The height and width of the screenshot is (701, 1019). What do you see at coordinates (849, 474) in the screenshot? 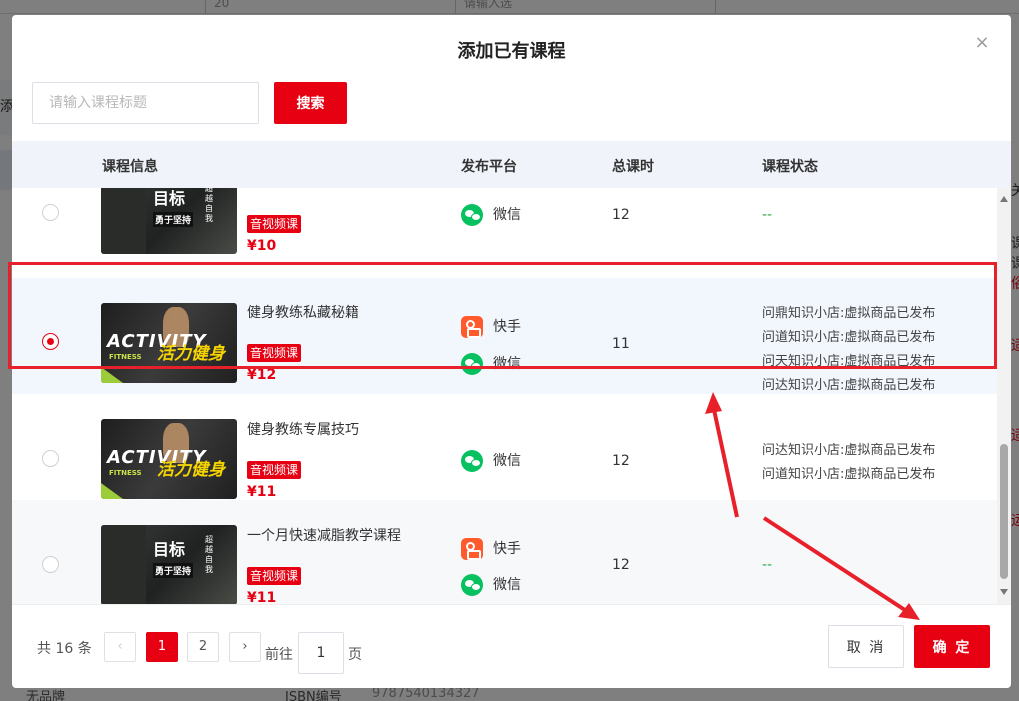
I see `status-line: 问道知识小店:虚拟商品已发布` at bounding box center [849, 474].